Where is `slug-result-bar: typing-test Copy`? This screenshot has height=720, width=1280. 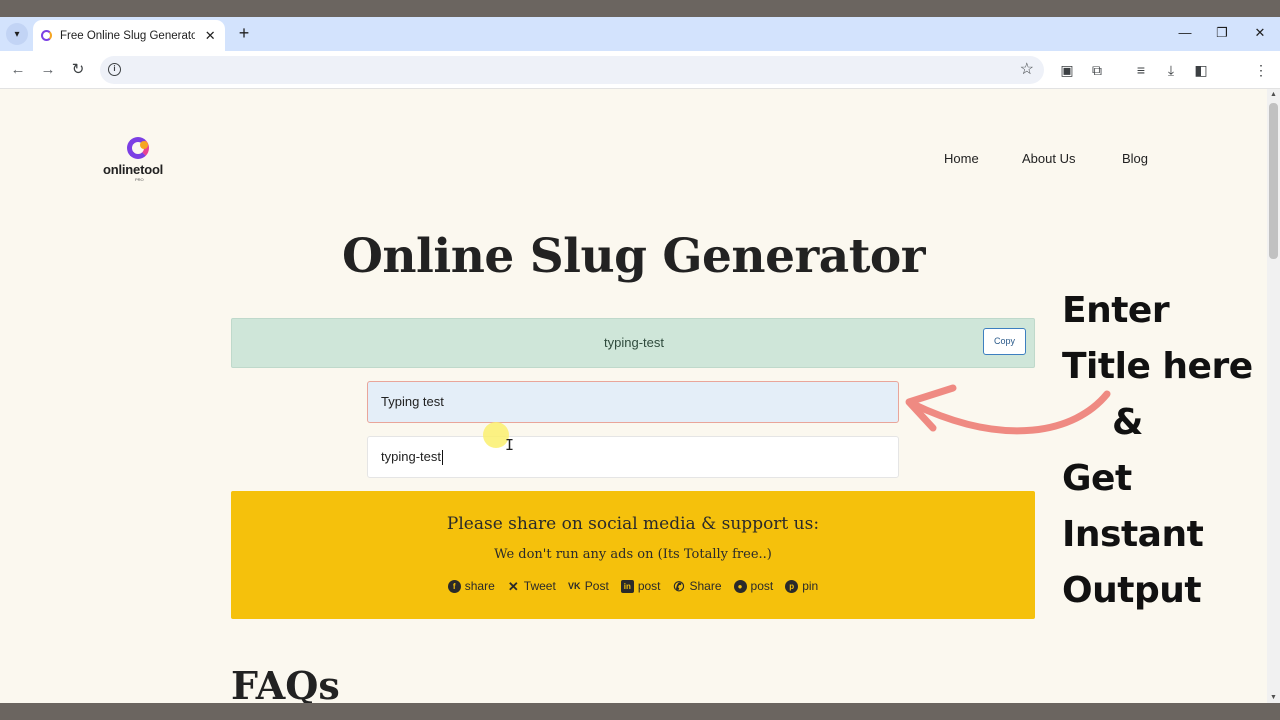
slug-result-bar: typing-test Copy is located at coordinates (633, 343).